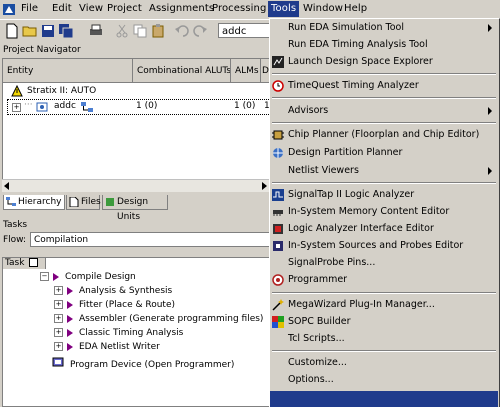  What do you see at coordinates (278, 135) in the screenshot?
I see `chip-icon` at bounding box center [278, 135].